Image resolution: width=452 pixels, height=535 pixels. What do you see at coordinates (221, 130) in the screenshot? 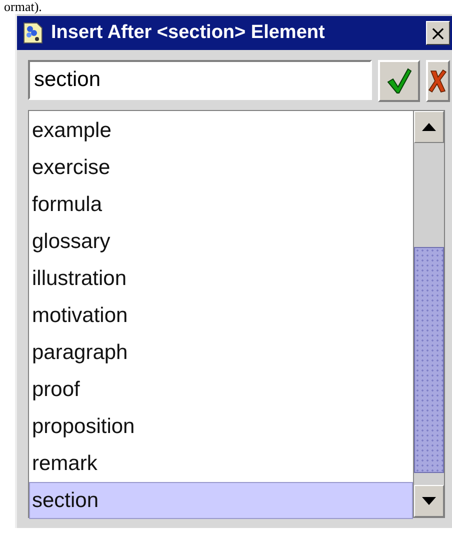
I see `list-item: example` at bounding box center [221, 130].